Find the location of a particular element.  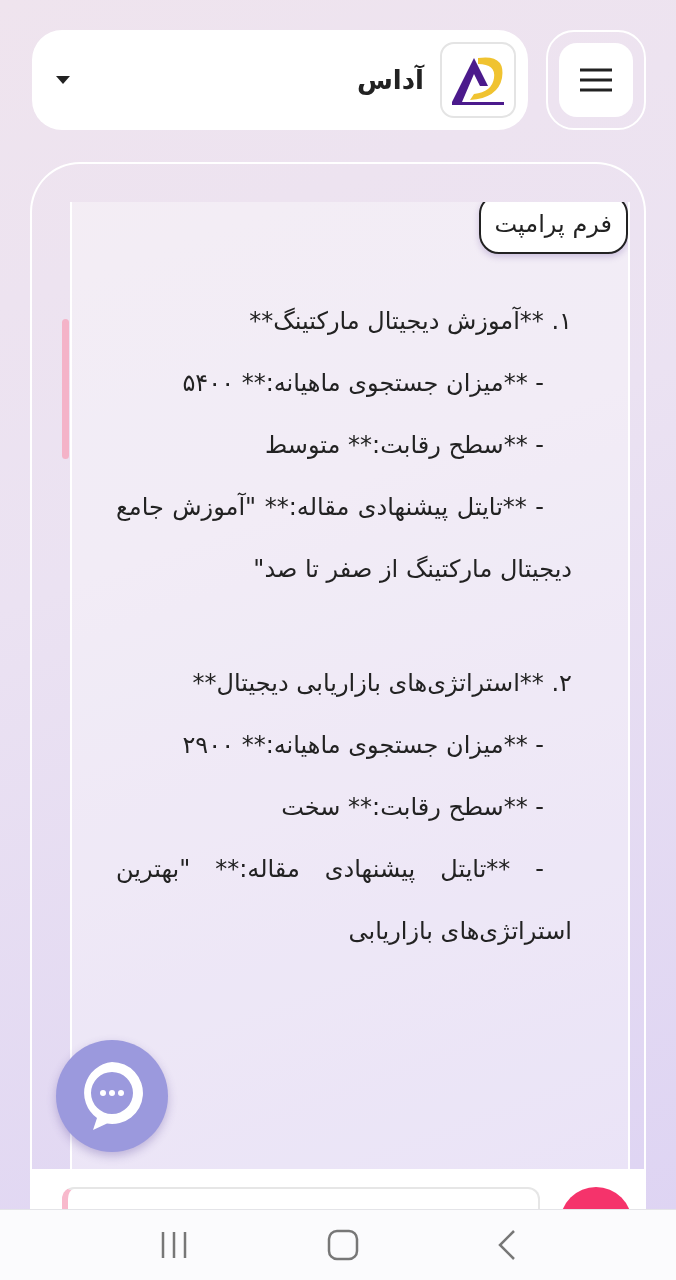

list-item: - **تایتل پیشنهادی مقاله:** "آموزش جامع دیجیتال مارکتینگ از صفر تا صد" is located at coordinates (344, 538).